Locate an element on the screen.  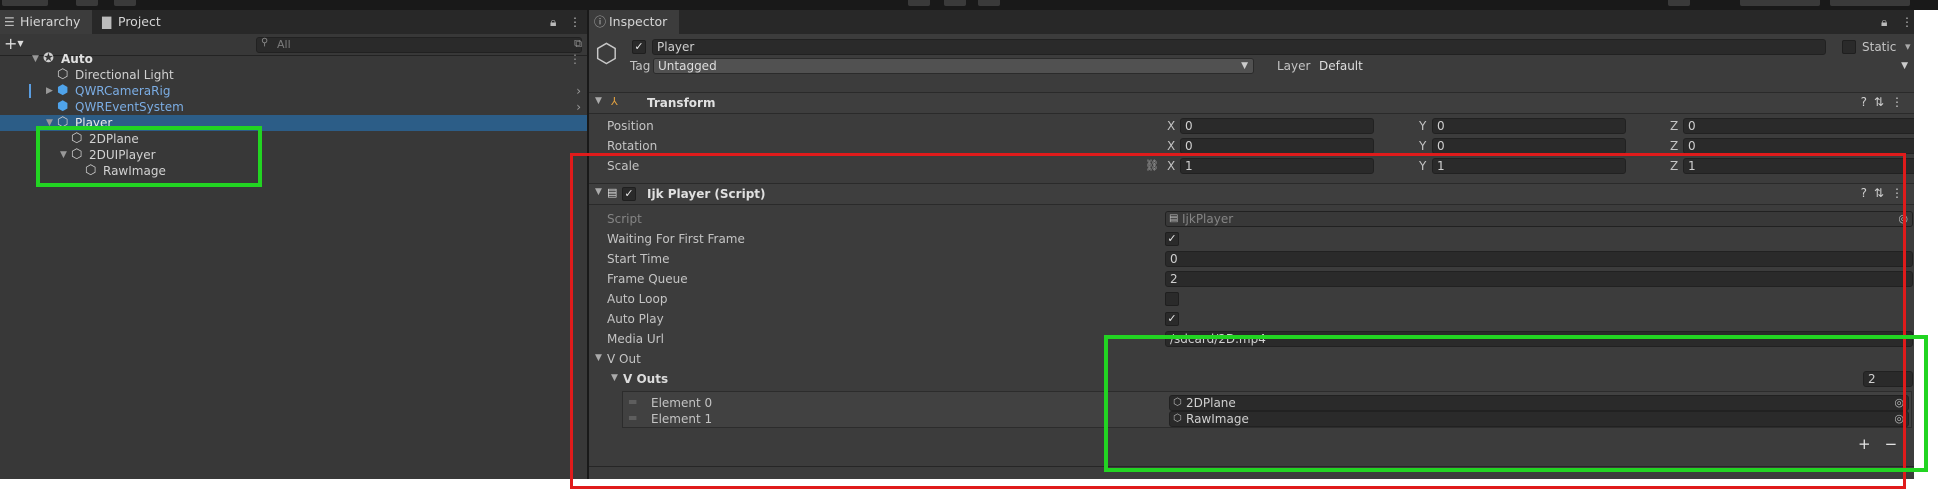
element-1-field: ⬡ RawImage ◎ is located at coordinates (1539, 419).